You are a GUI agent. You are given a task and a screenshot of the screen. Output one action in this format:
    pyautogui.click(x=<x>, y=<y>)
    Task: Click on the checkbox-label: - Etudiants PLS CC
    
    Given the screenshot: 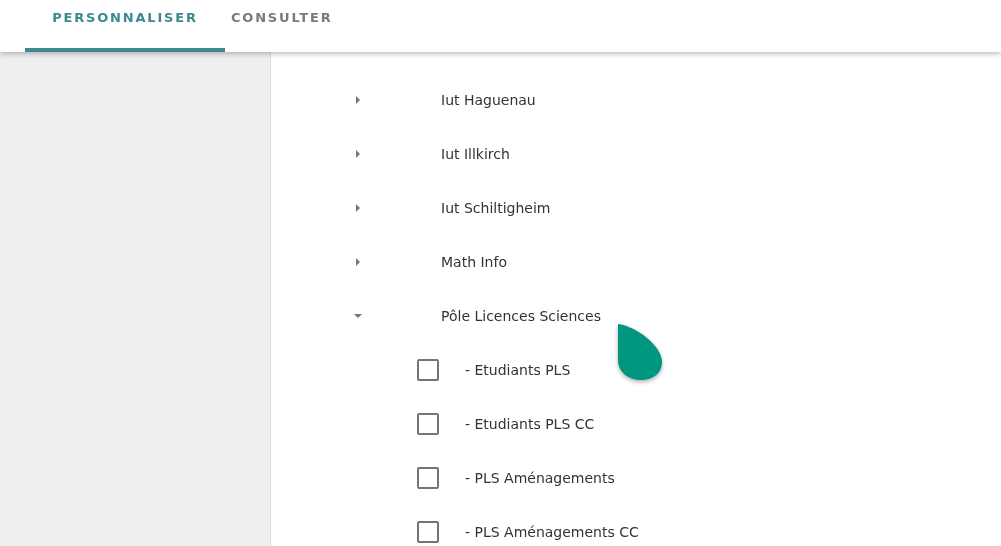 What is the action you would take?
    pyautogui.click(x=530, y=424)
    